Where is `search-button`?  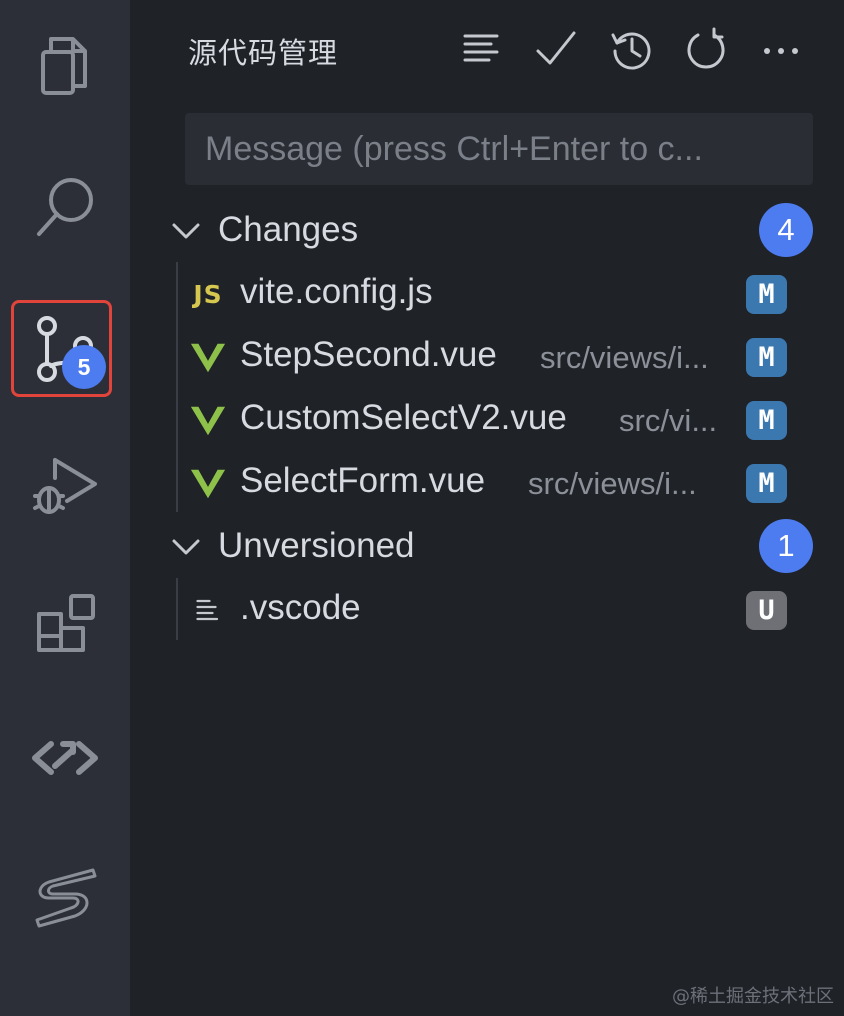 search-button is located at coordinates (65, 206).